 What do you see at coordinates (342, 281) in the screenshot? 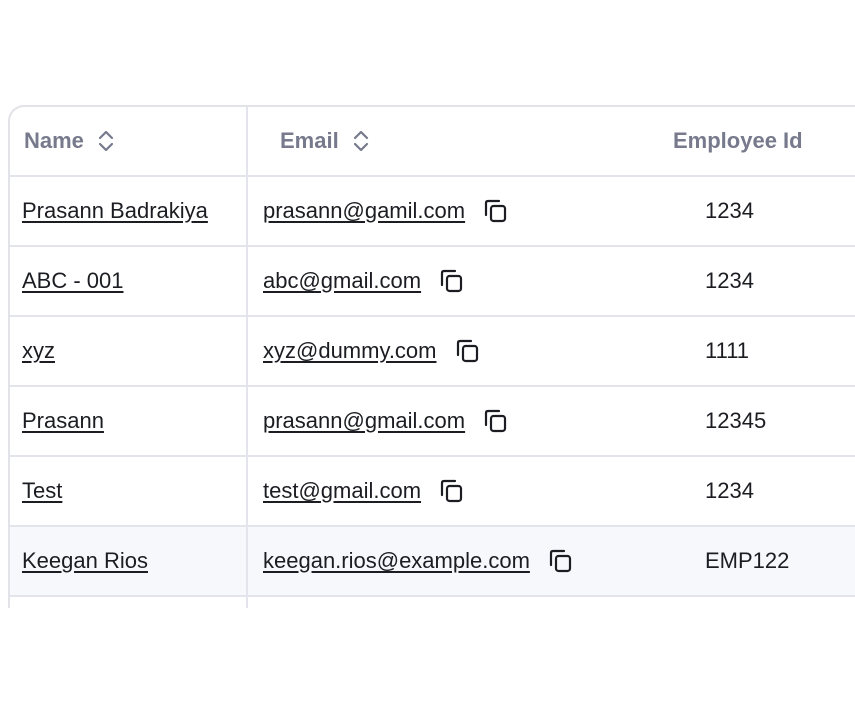
I see `employee-email-link: abc@gmail.com` at bounding box center [342, 281].